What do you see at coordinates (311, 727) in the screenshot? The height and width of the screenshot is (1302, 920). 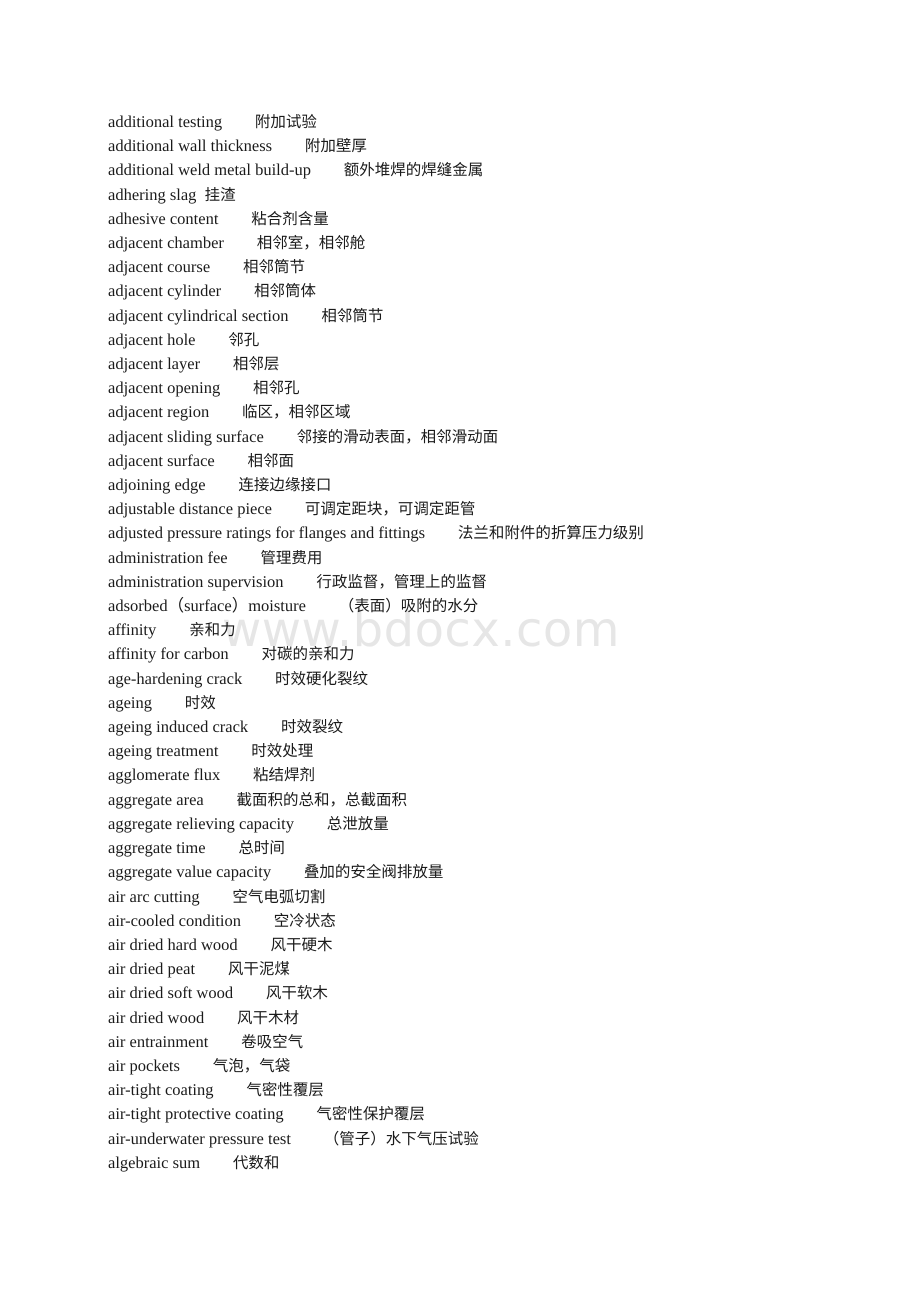 I see `entry-gloss: 时效裂纹` at bounding box center [311, 727].